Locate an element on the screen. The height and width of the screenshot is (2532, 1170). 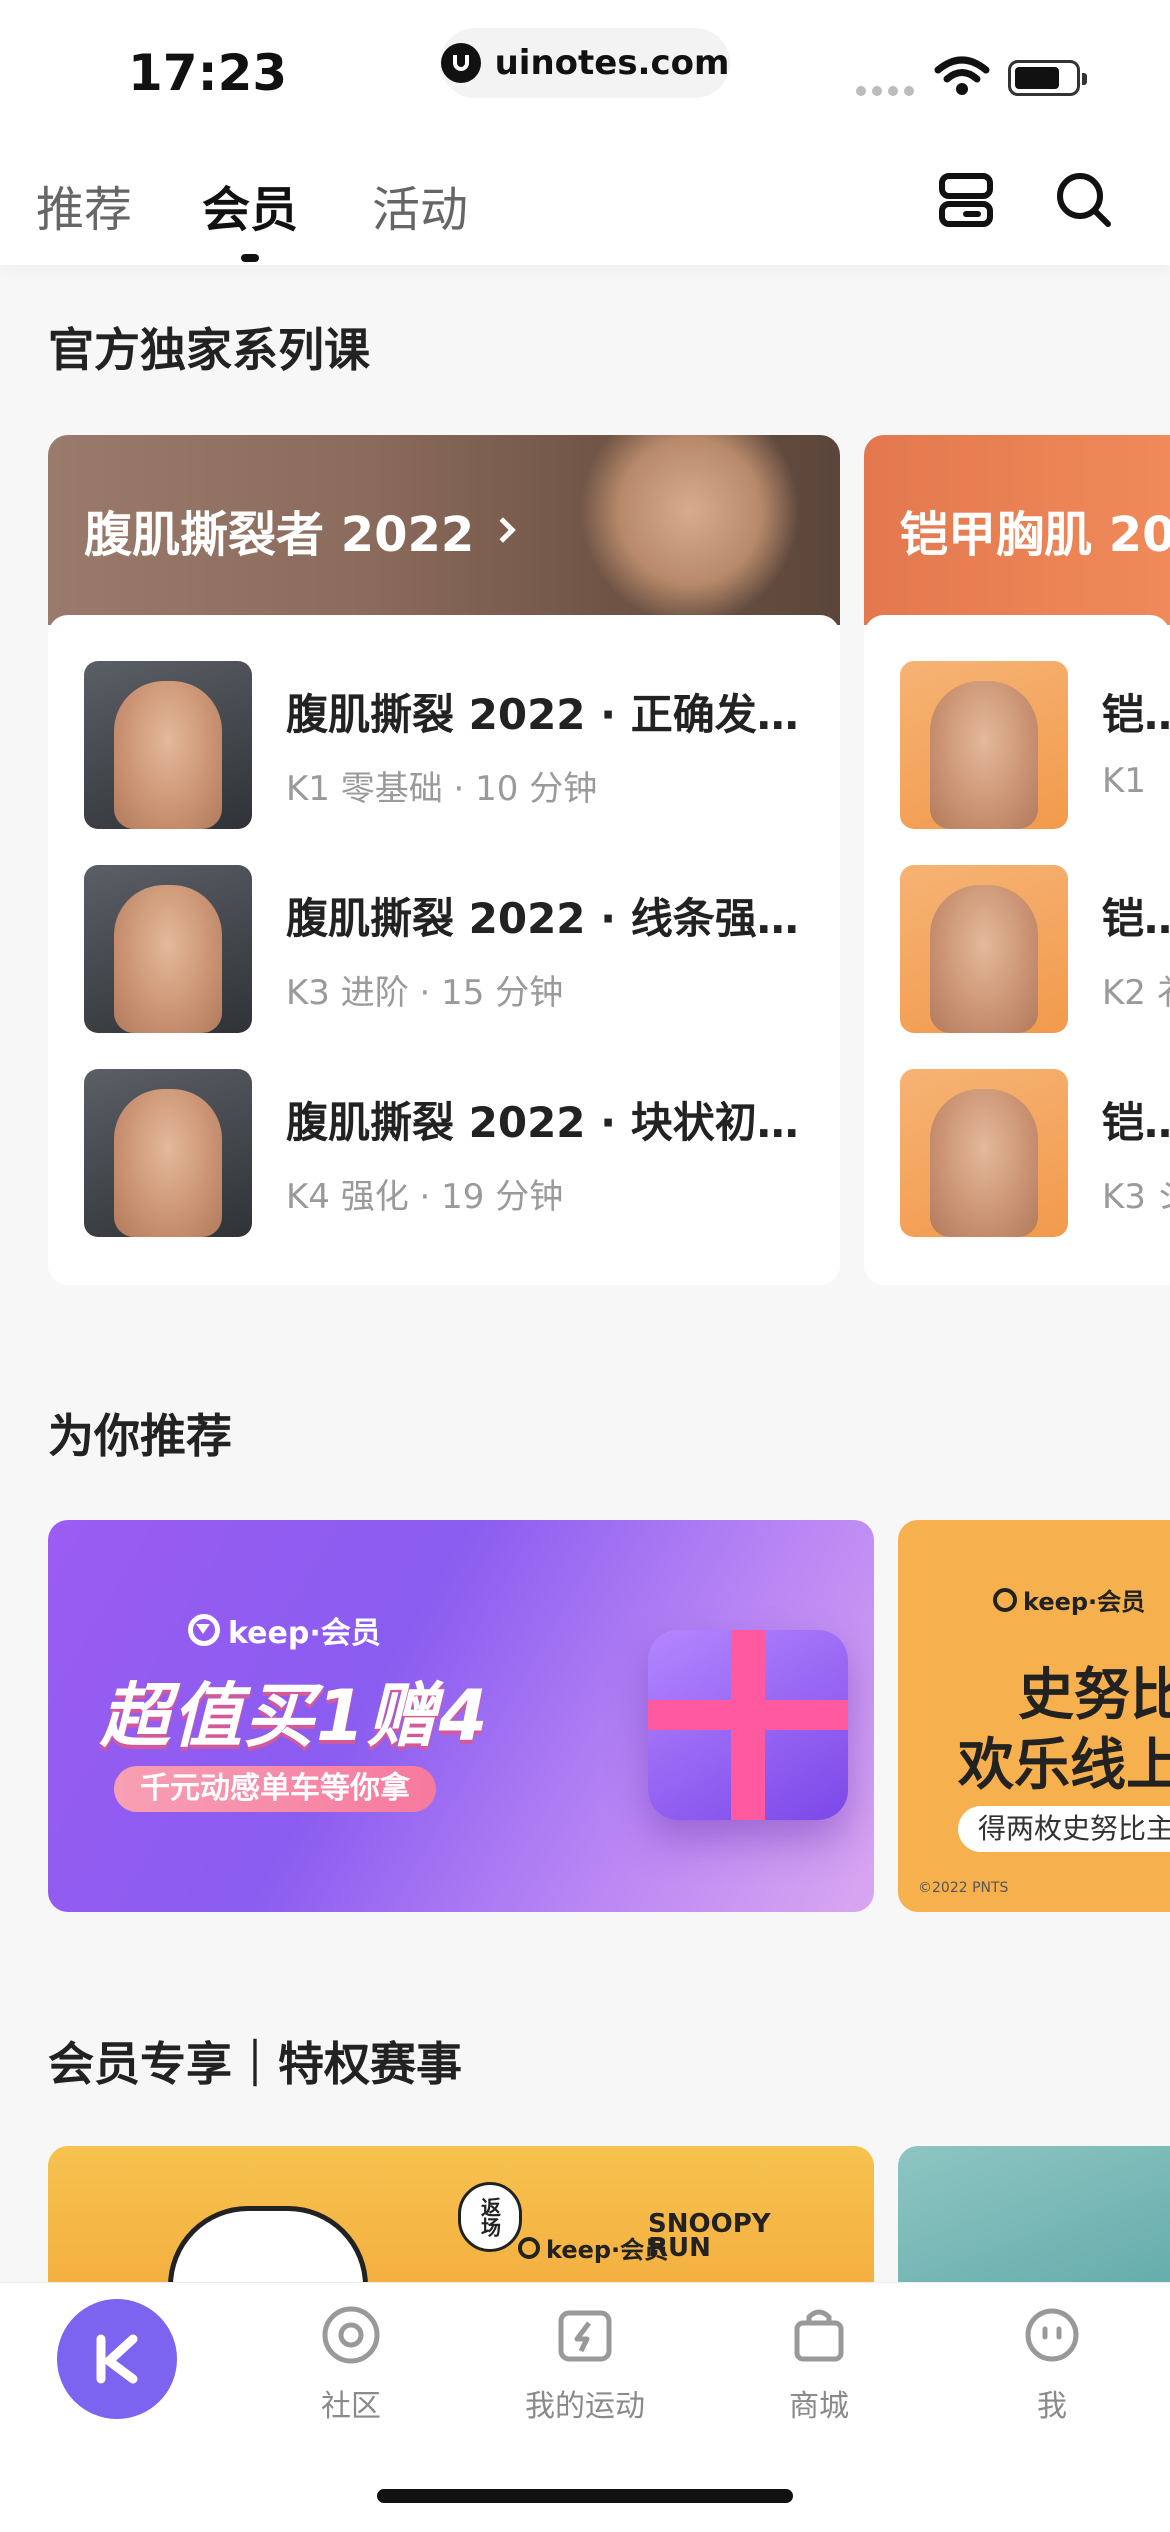
course-cover-image is located at coordinates (690, 530).